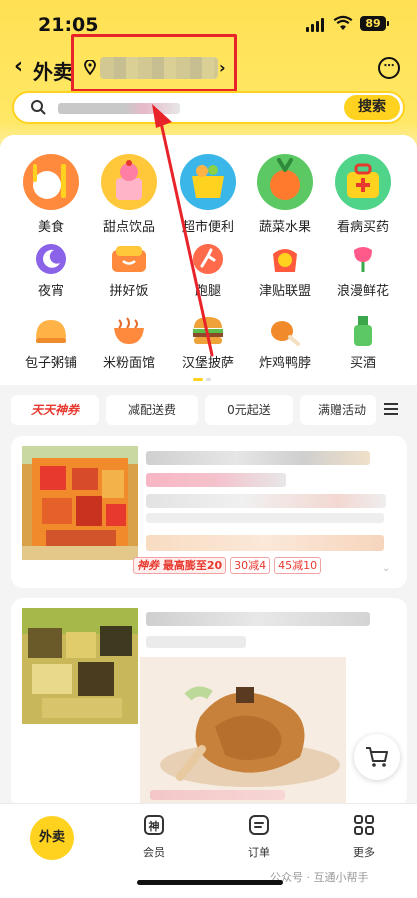 The image size is (417, 898). What do you see at coordinates (372, 107) in the screenshot?
I see `search-button: 搜索` at bounding box center [372, 107].